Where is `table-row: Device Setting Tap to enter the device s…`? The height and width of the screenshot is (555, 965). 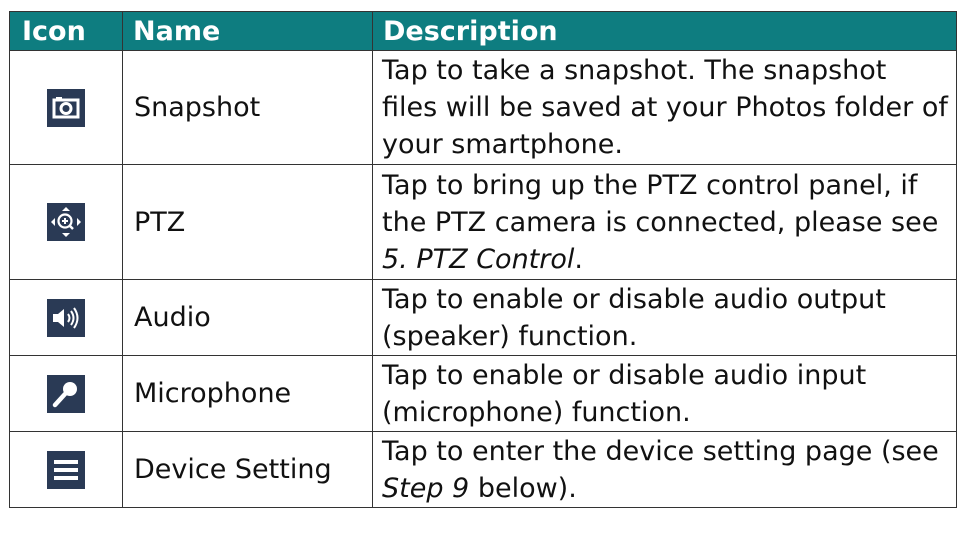 table-row: Device Setting Tap to enter the device s… is located at coordinates (483, 469).